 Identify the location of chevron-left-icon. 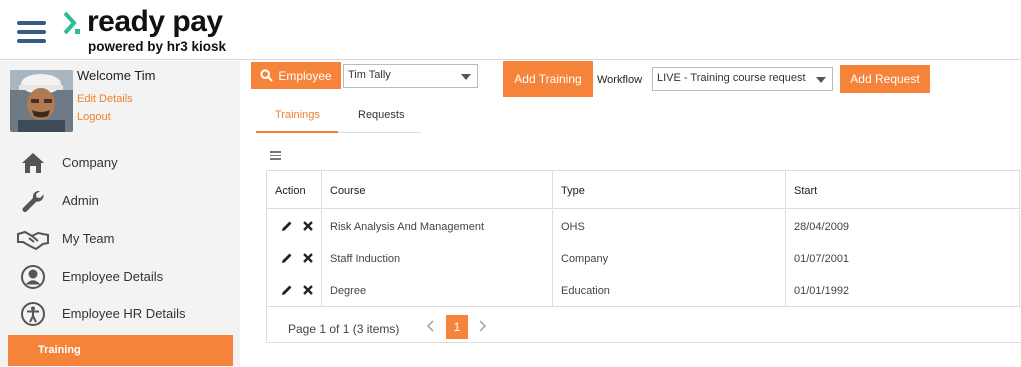
(431, 326).